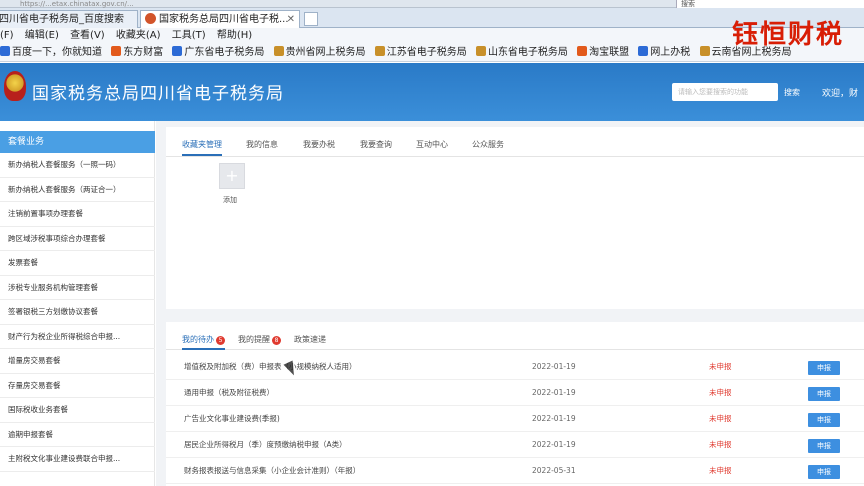  Describe the element at coordinates (262, 144) in the screenshot. I see `tab-my-info: 我的信息` at that location.